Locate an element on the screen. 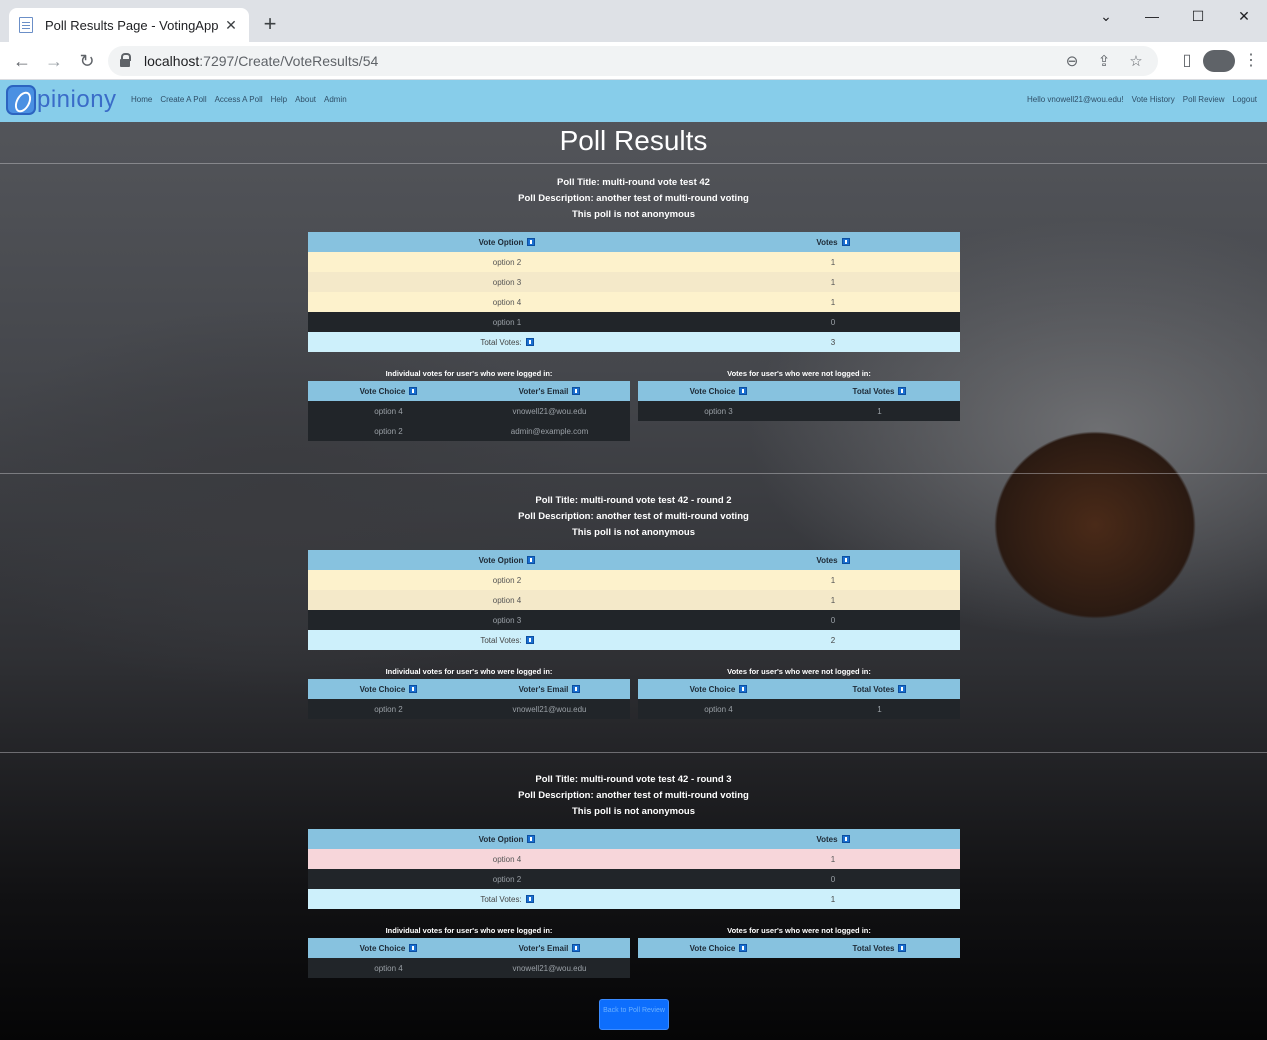 This screenshot has width=1267, height=1040. vote-choice-cell: option 2 is located at coordinates (388, 709).